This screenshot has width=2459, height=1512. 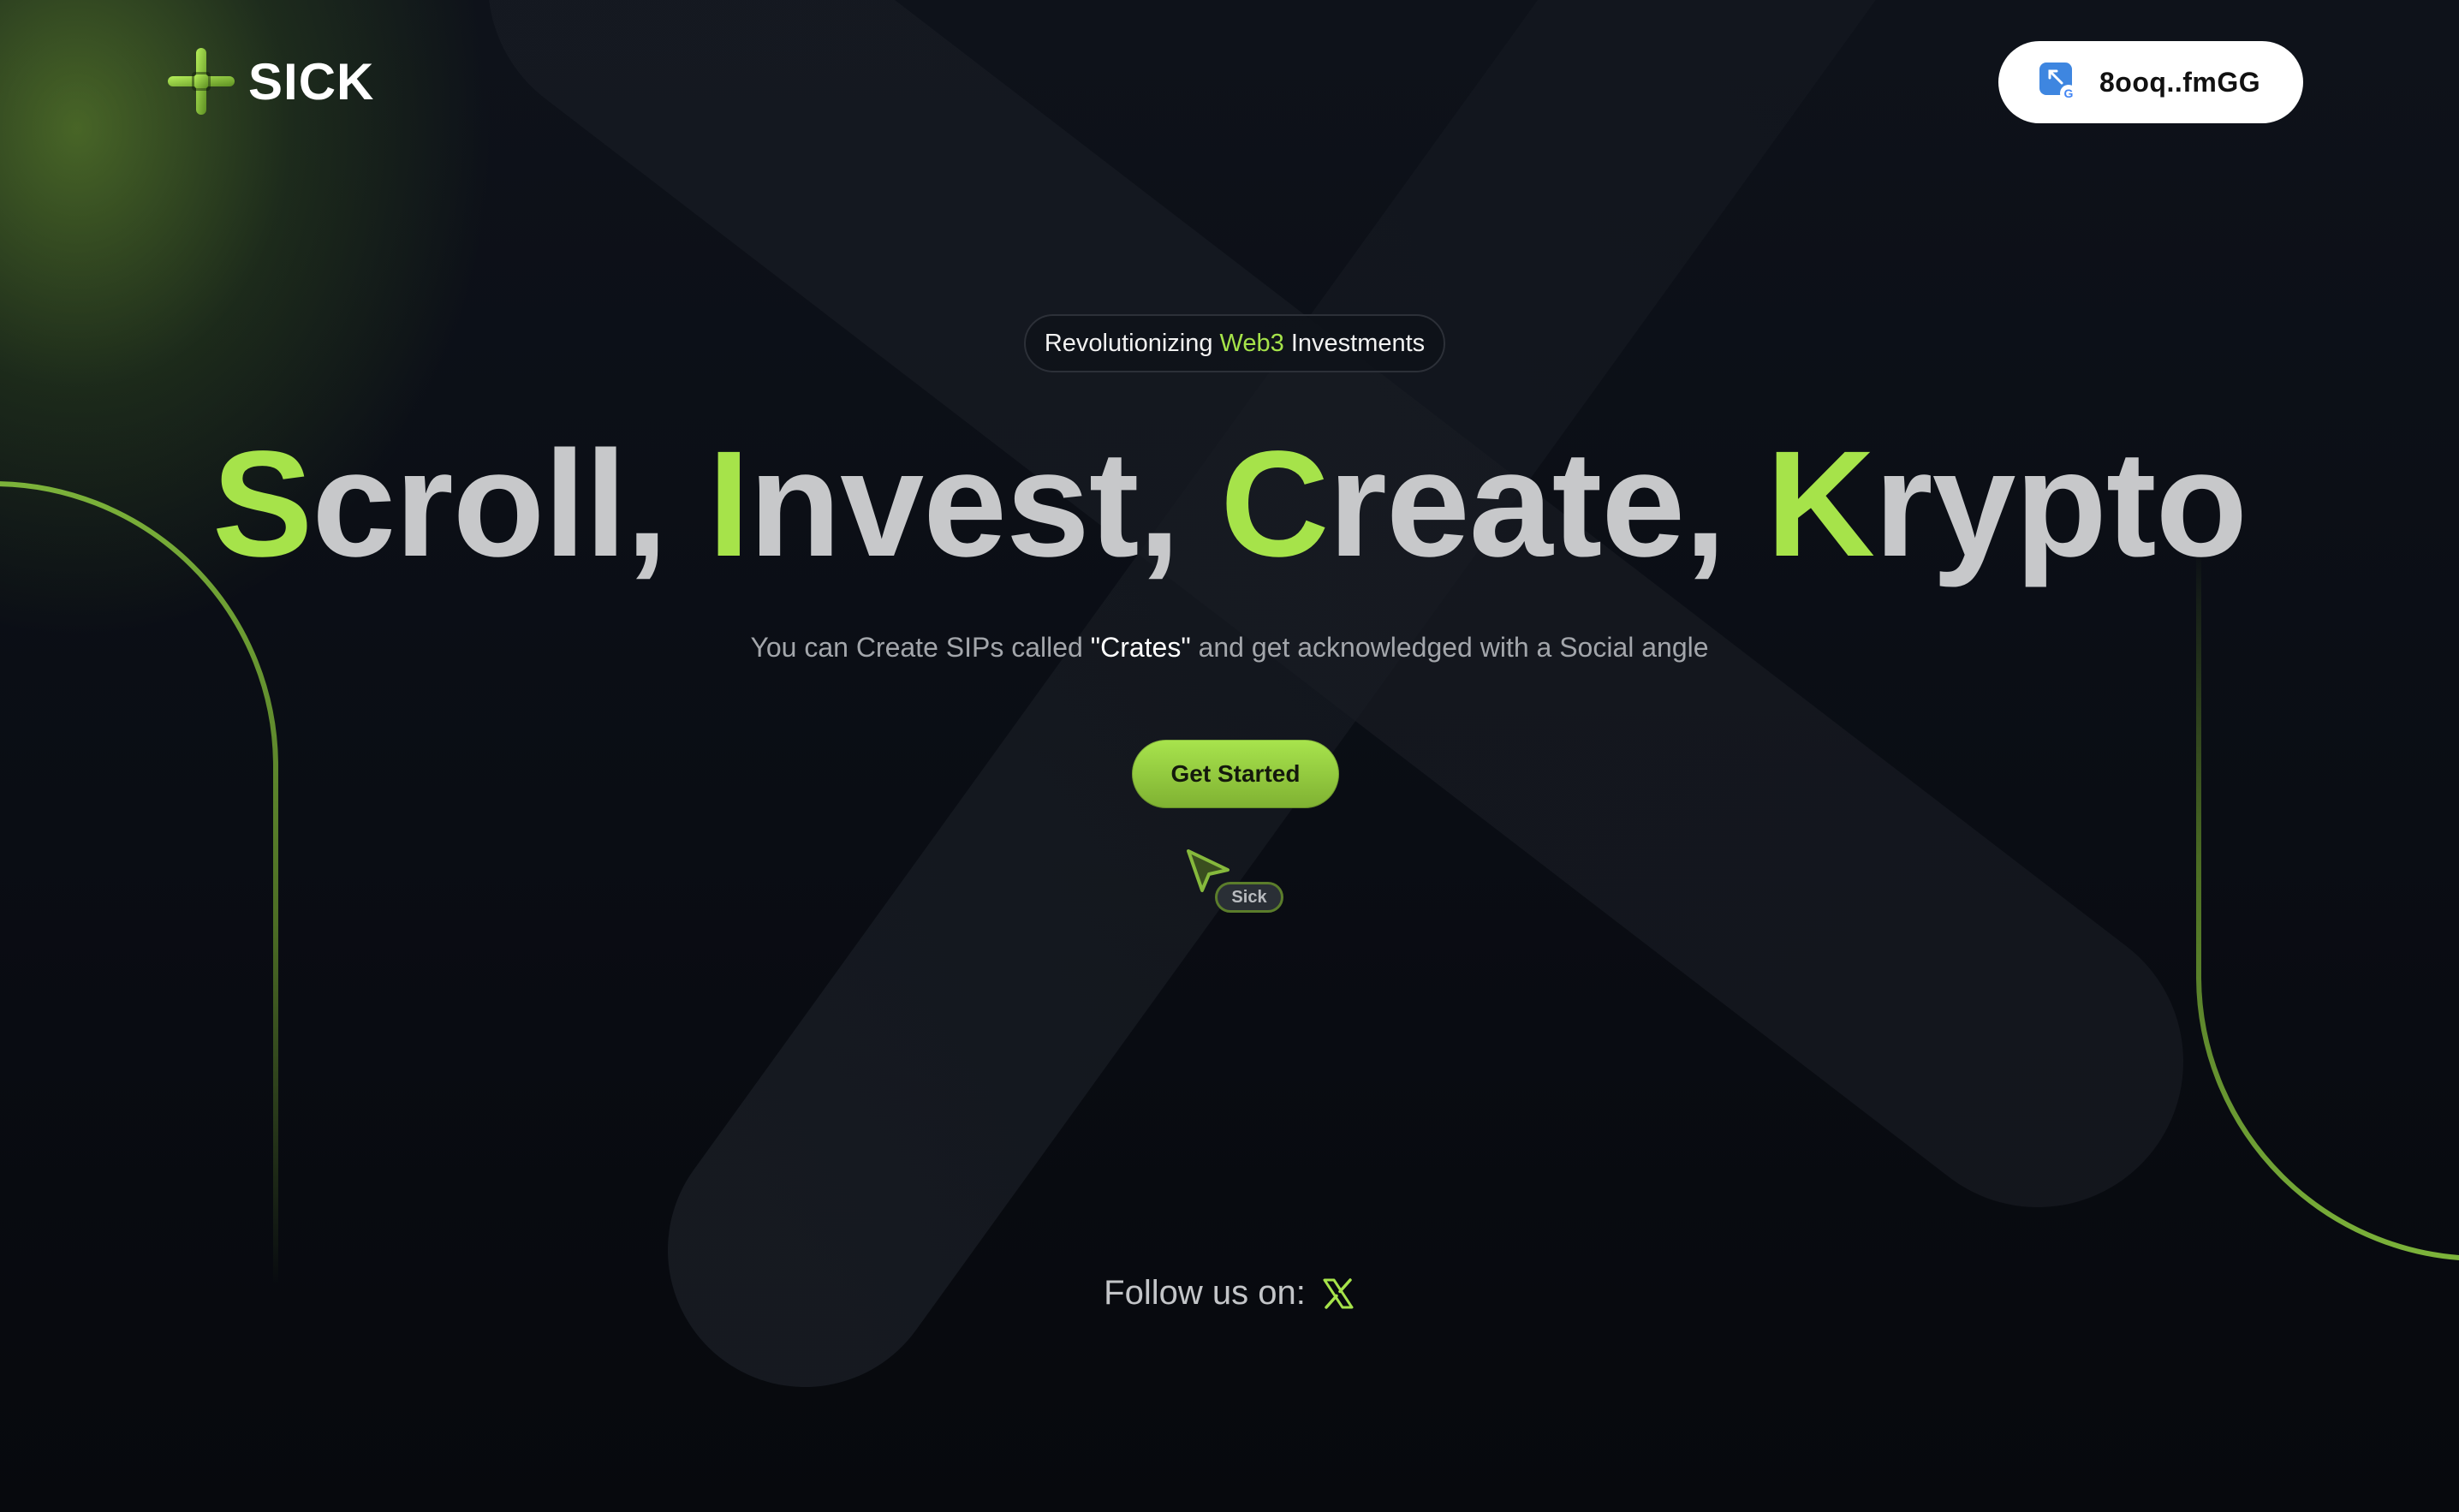 I want to click on follow-label: Follow us on:, so click(x=1205, y=1293).